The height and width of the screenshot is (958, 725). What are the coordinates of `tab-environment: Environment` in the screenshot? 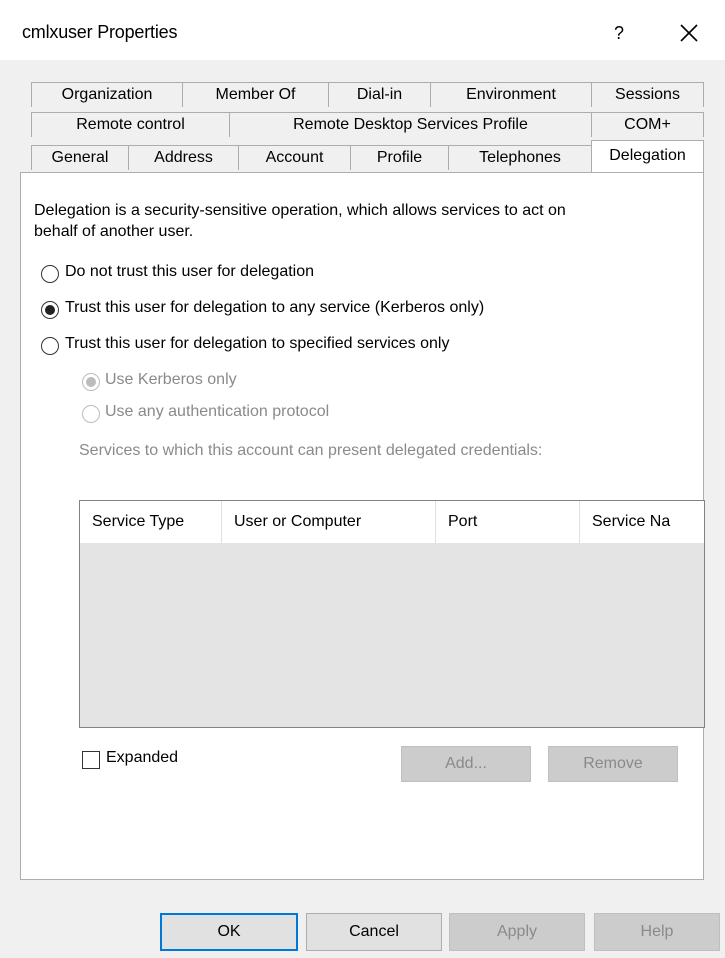 It's located at (511, 94).